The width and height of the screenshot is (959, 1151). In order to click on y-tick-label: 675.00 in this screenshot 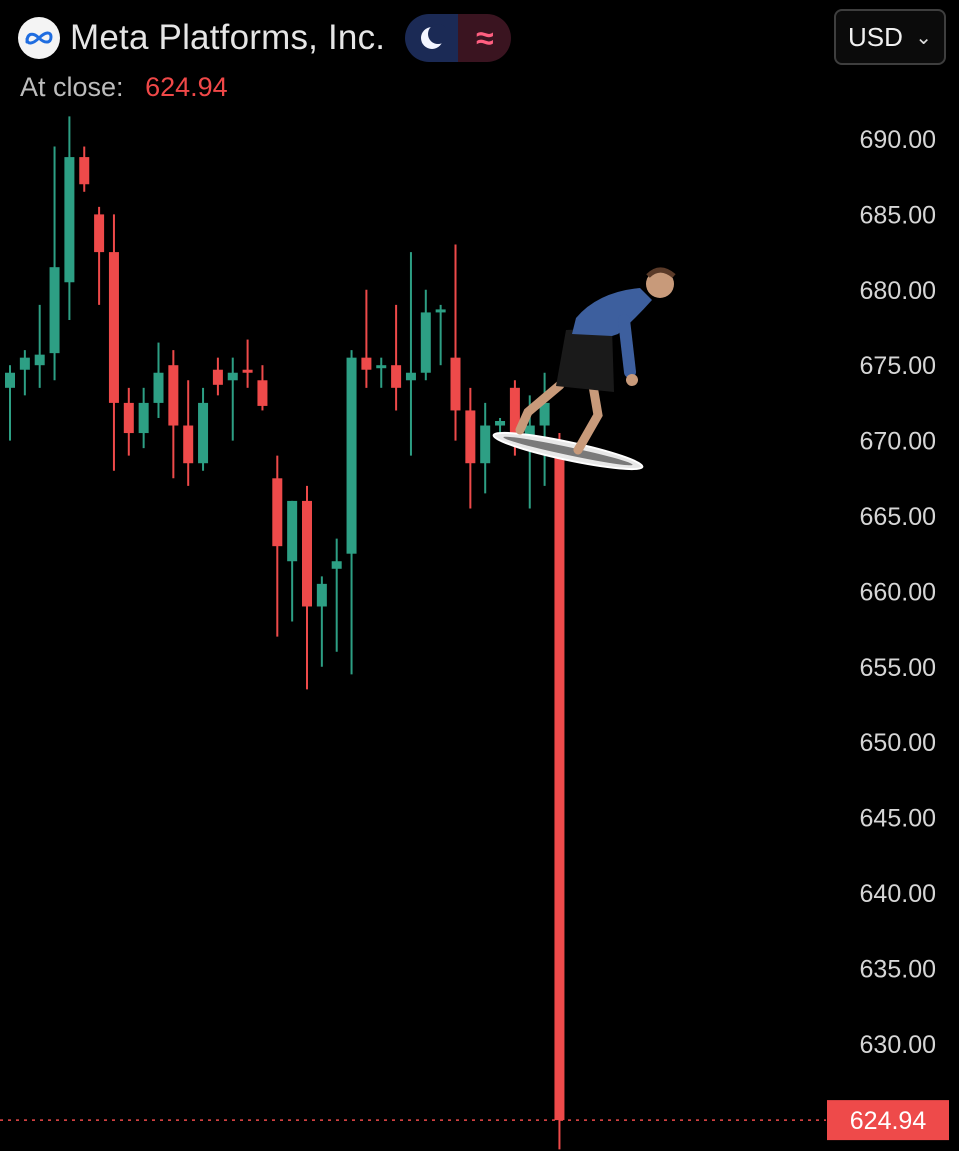, I will do `click(898, 366)`.